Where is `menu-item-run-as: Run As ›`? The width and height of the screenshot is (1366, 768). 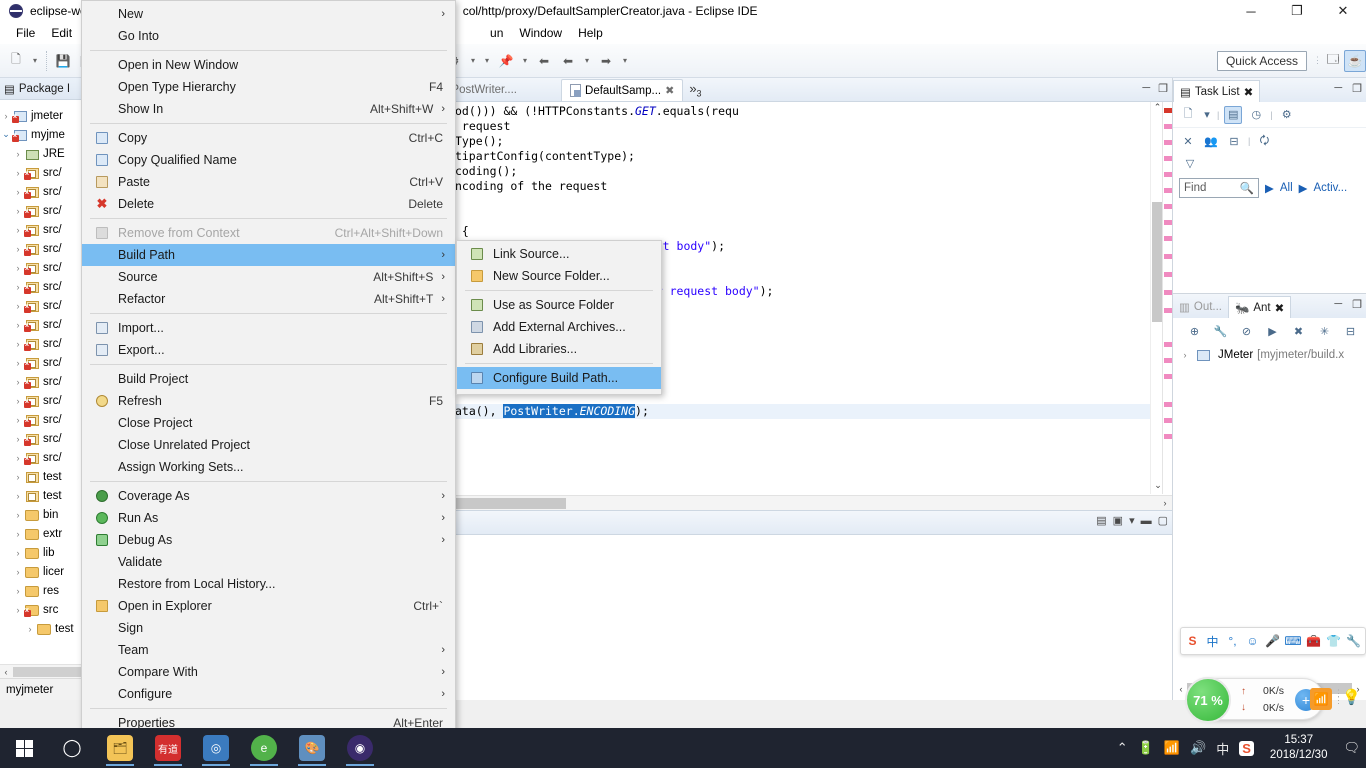
menu-item-run-as: Run As › is located at coordinates (268, 518).